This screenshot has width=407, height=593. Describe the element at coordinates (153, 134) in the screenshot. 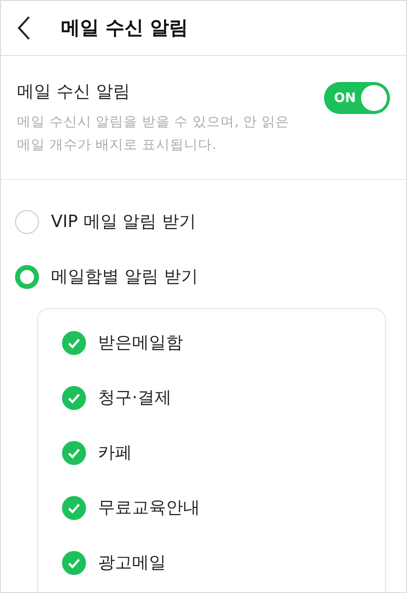

I see `setting-description: 메일 수신시 알림을 받을 수 있으며, 안 읽은 메일 개수가 배지로 표시됩니다.` at that location.